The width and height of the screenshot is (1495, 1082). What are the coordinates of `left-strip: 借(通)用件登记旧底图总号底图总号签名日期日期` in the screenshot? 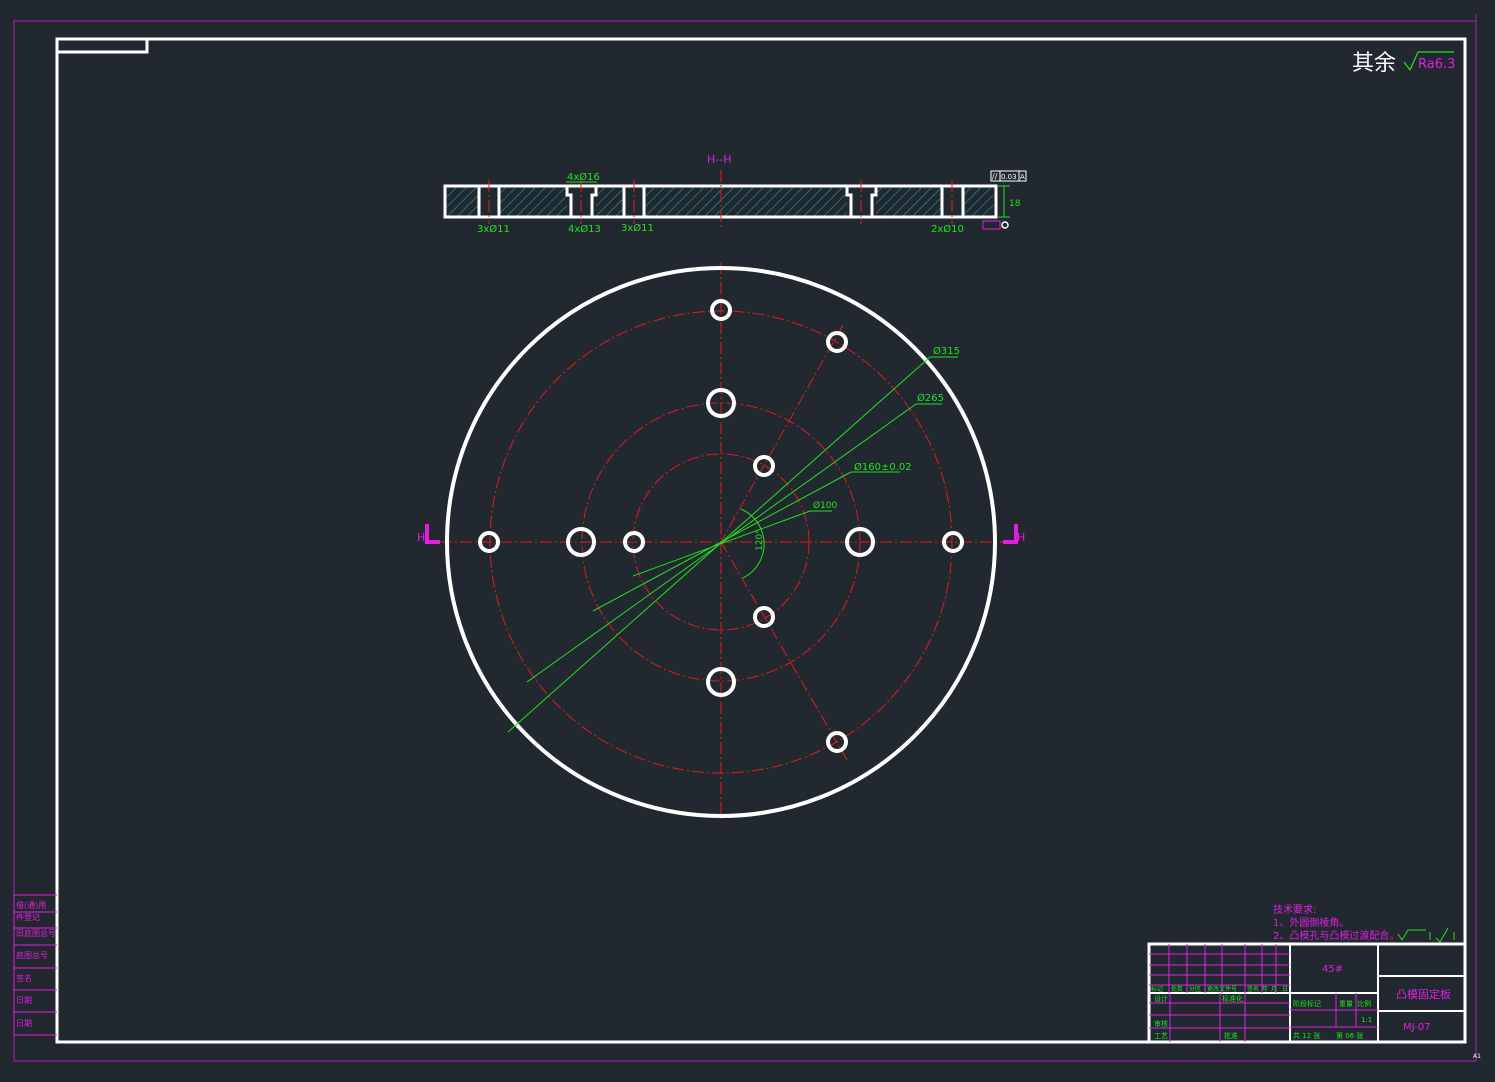 It's located at (35, 965).